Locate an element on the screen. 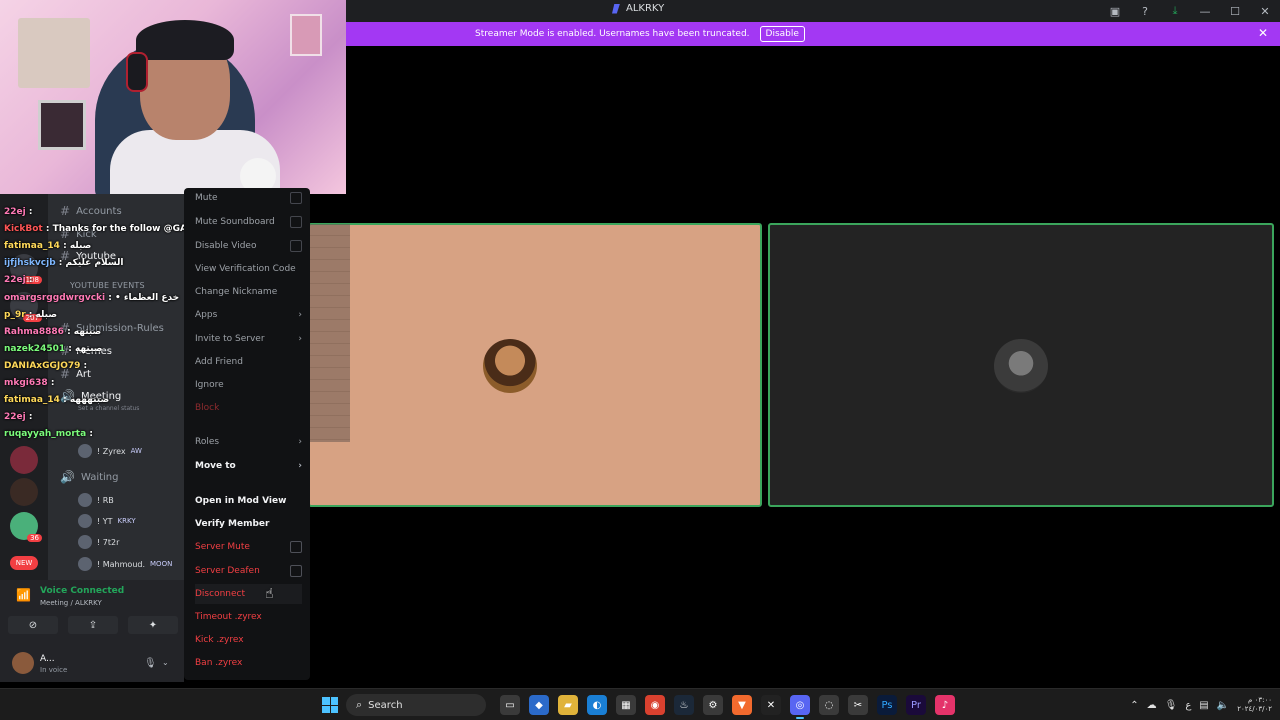  channel-waiting: 🔊 Waiting is located at coordinates (89, 477).